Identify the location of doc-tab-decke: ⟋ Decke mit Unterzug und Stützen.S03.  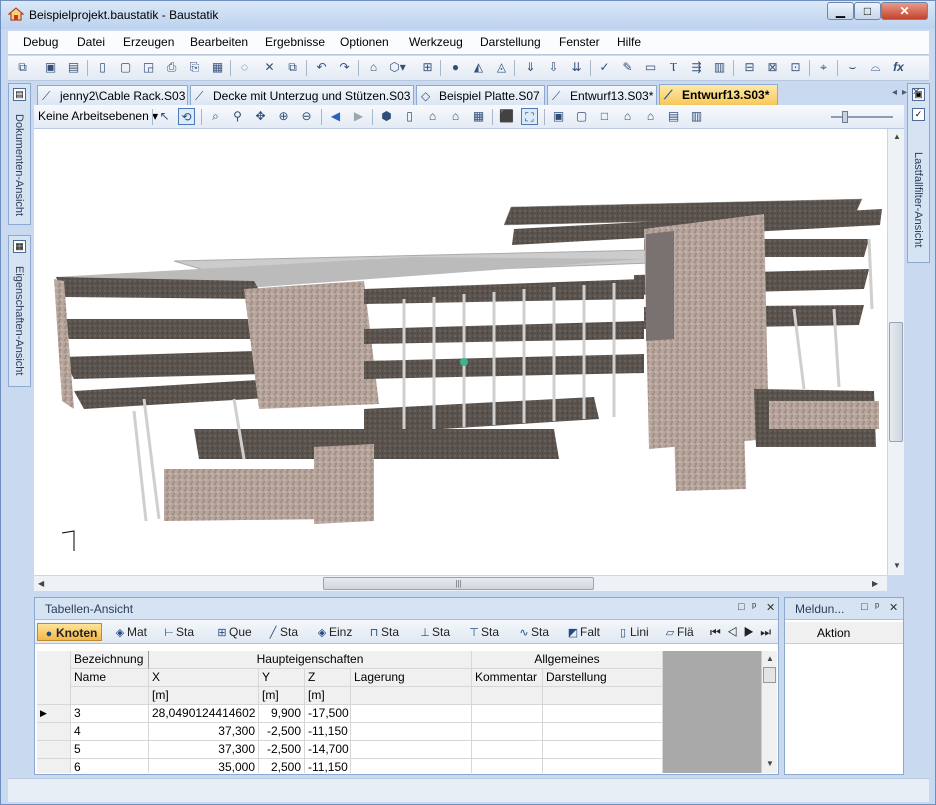
(302, 95).